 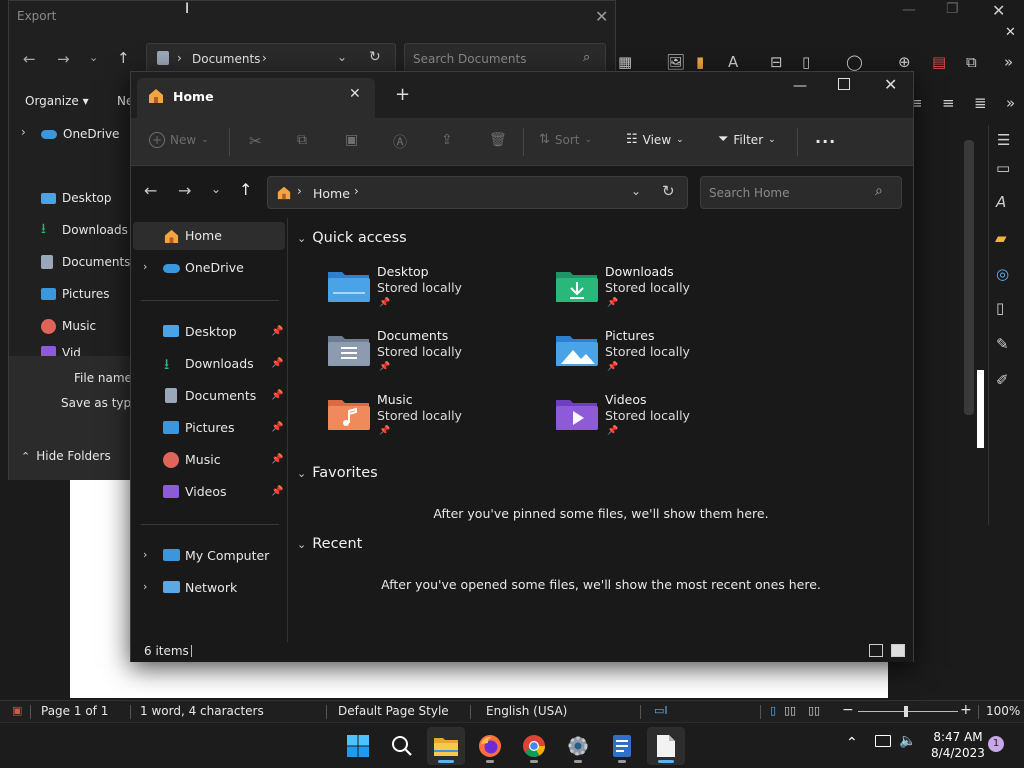 I want to click on sort-button: ⇅ Sort ⌄, so click(x=565, y=139).